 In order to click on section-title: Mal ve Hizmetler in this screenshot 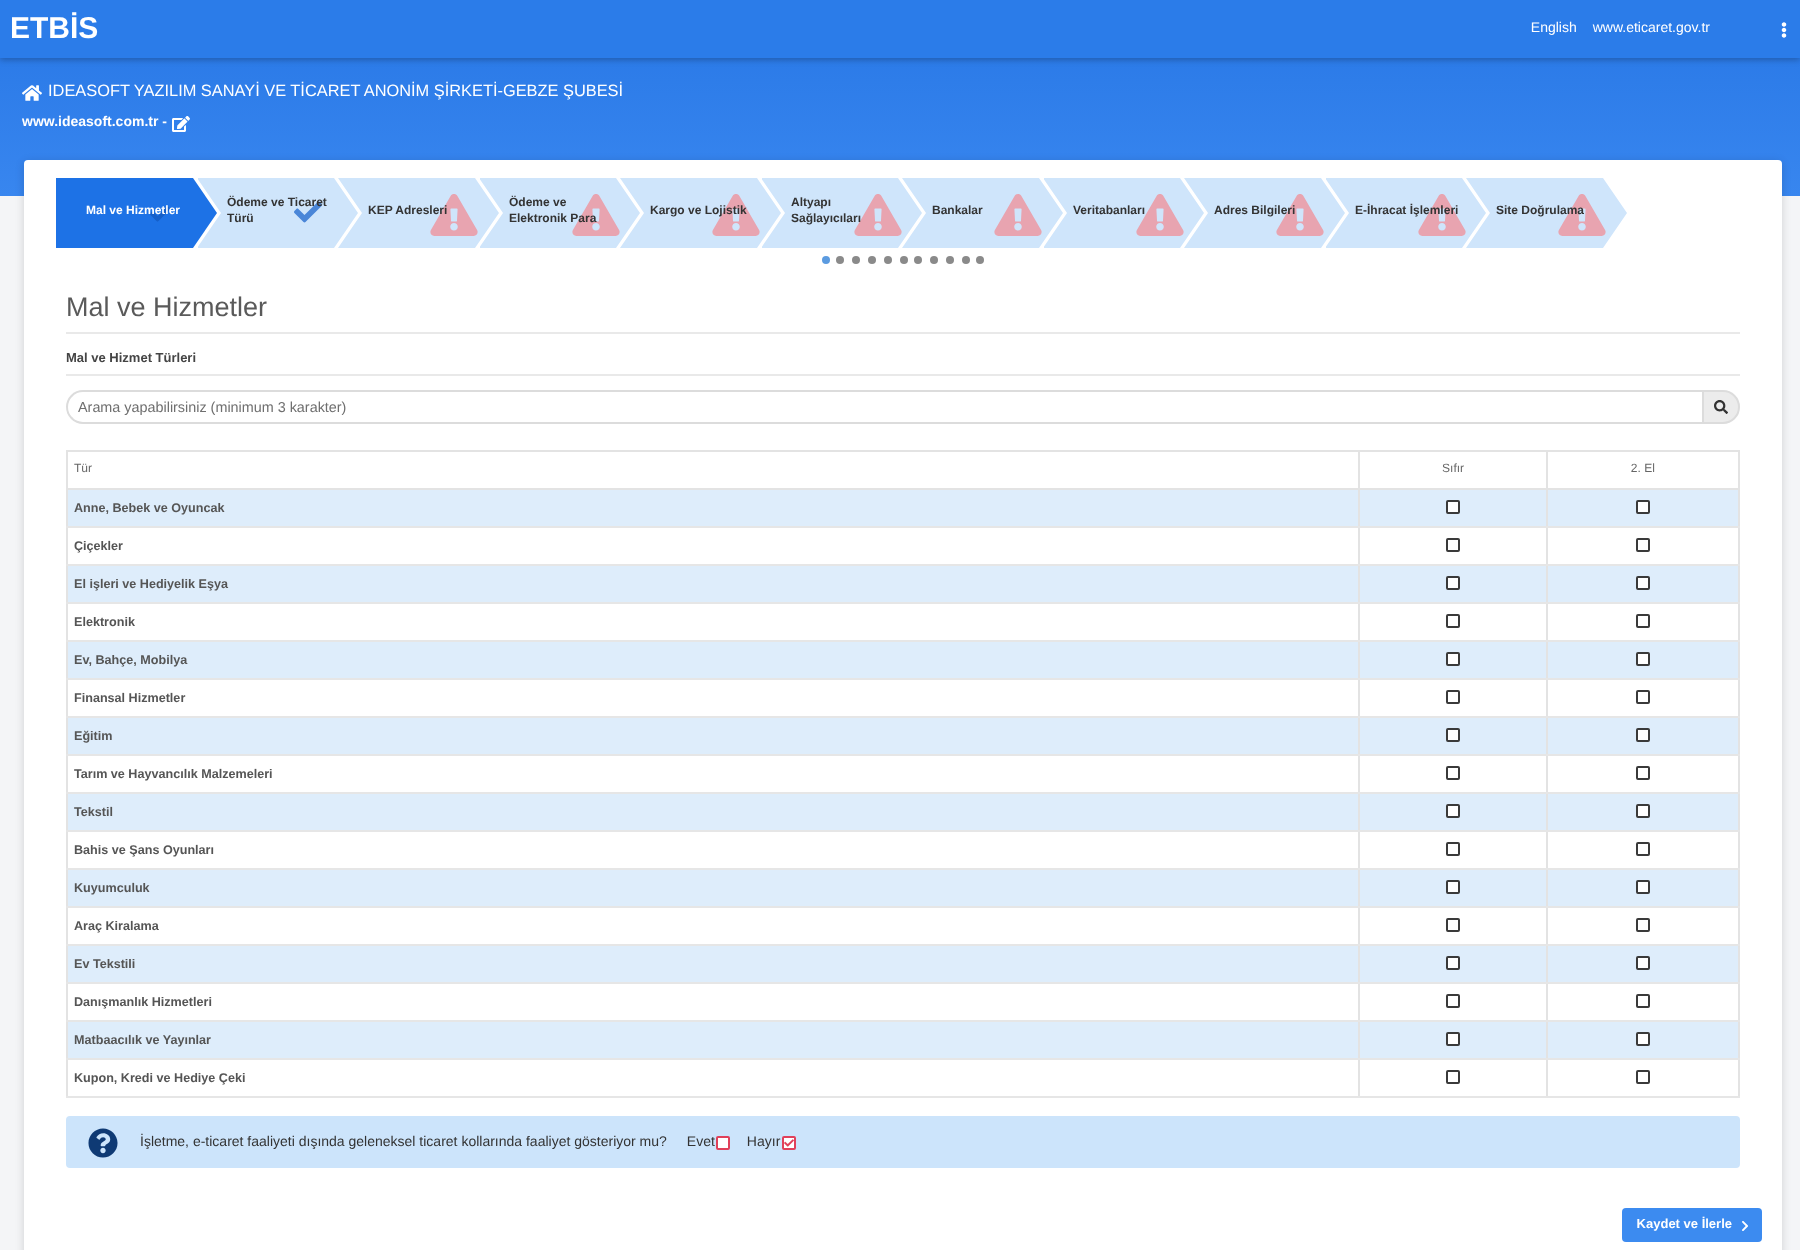, I will do `click(903, 313)`.